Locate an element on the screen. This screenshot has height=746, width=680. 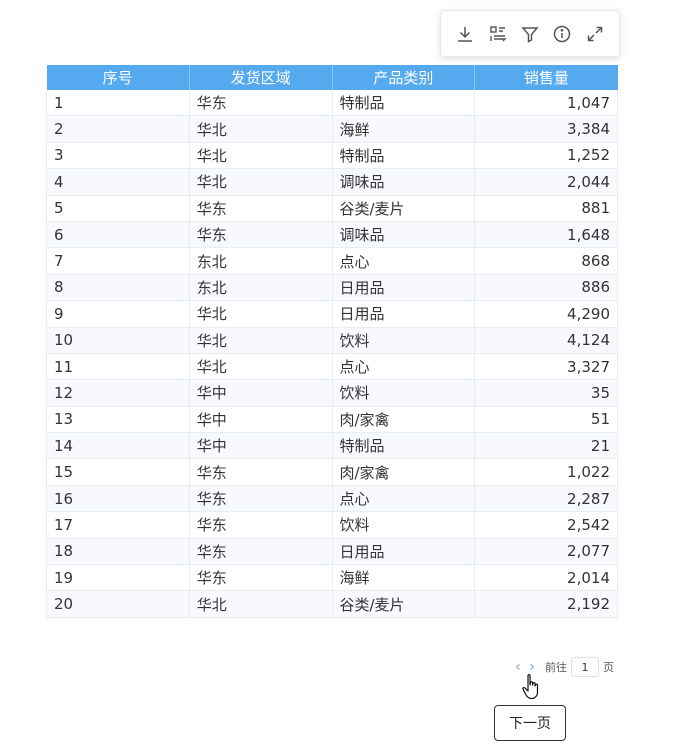
table-header-row: 序号 发货区域 产品类别 销售量 is located at coordinates (332, 77).